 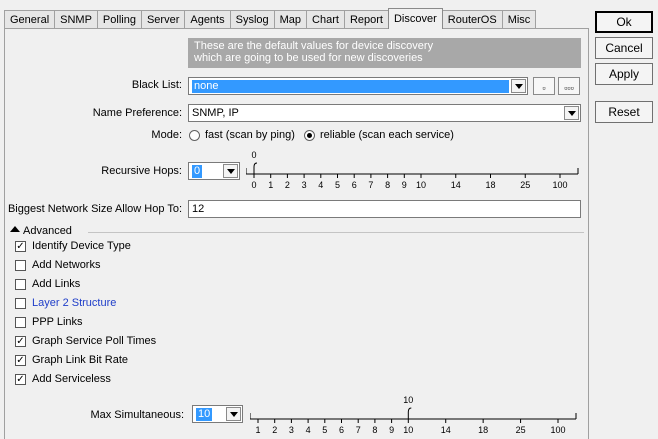 I want to click on mode-reliable-radio, so click(x=309, y=135).